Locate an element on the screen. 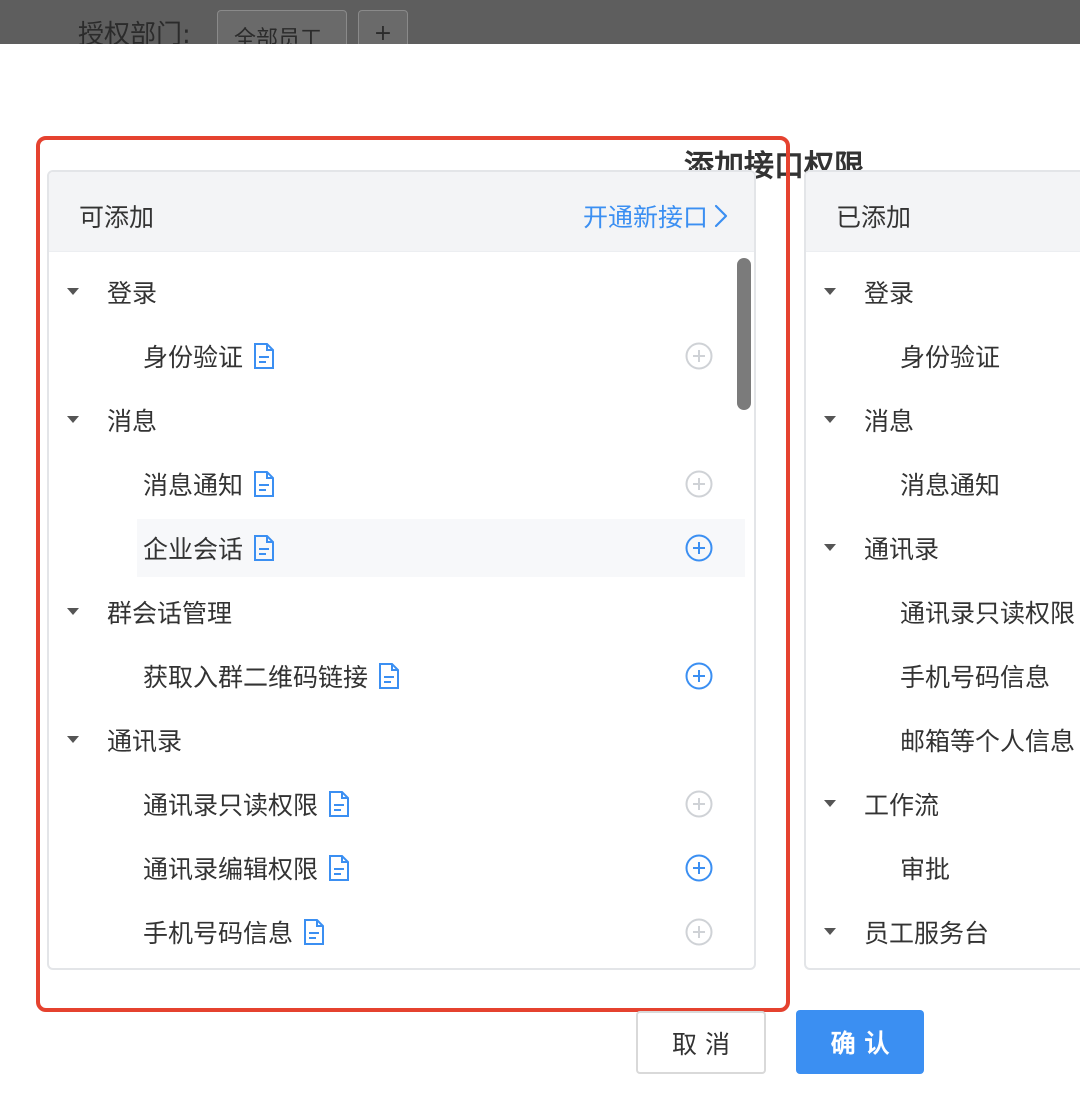  tree-item: 通讯录编辑权限 is located at coordinates (246, 868).